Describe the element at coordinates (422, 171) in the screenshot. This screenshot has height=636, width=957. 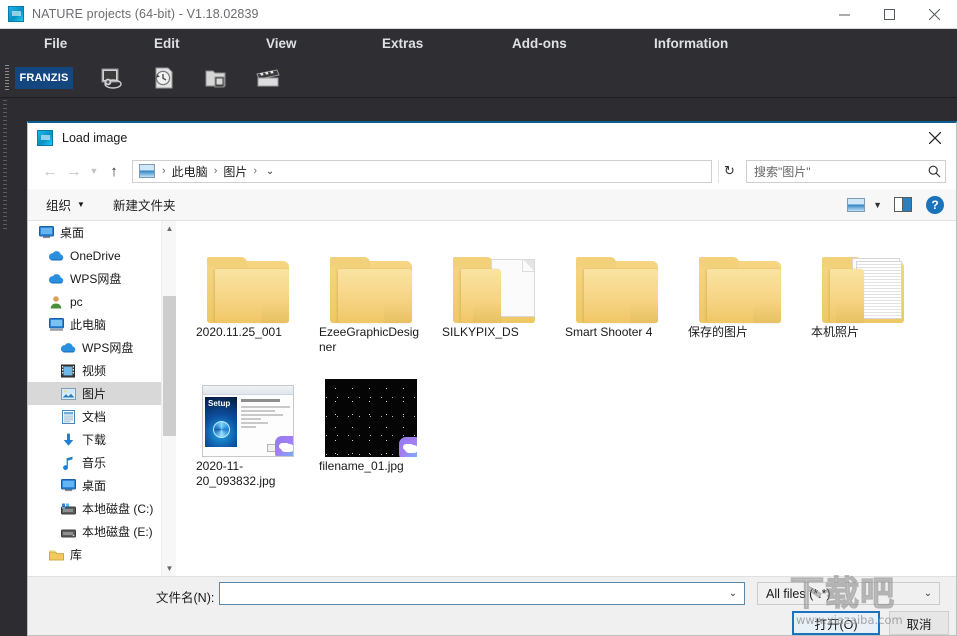
I see `address-bar: › 此电脑 › 图片 › ⌄` at that location.